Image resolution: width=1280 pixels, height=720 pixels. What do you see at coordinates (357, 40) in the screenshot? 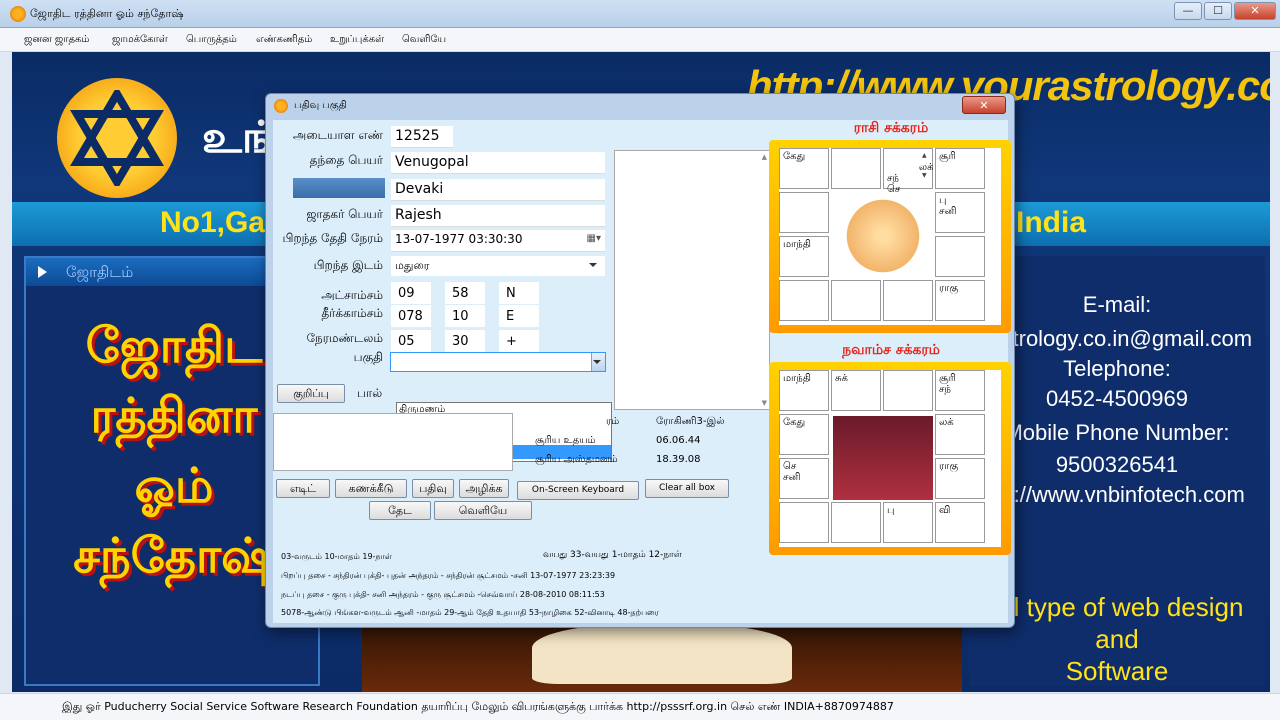
I see `menu-item-members: உறுப்புக்கள்` at bounding box center [357, 40].